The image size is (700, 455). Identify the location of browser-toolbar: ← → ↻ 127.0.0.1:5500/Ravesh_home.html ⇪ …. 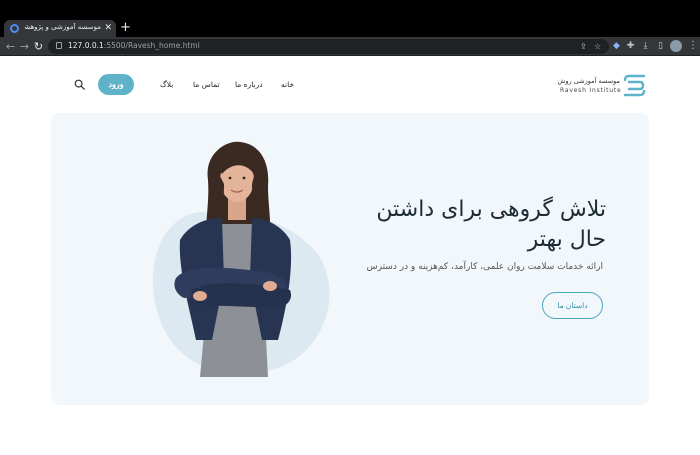
(350, 46).